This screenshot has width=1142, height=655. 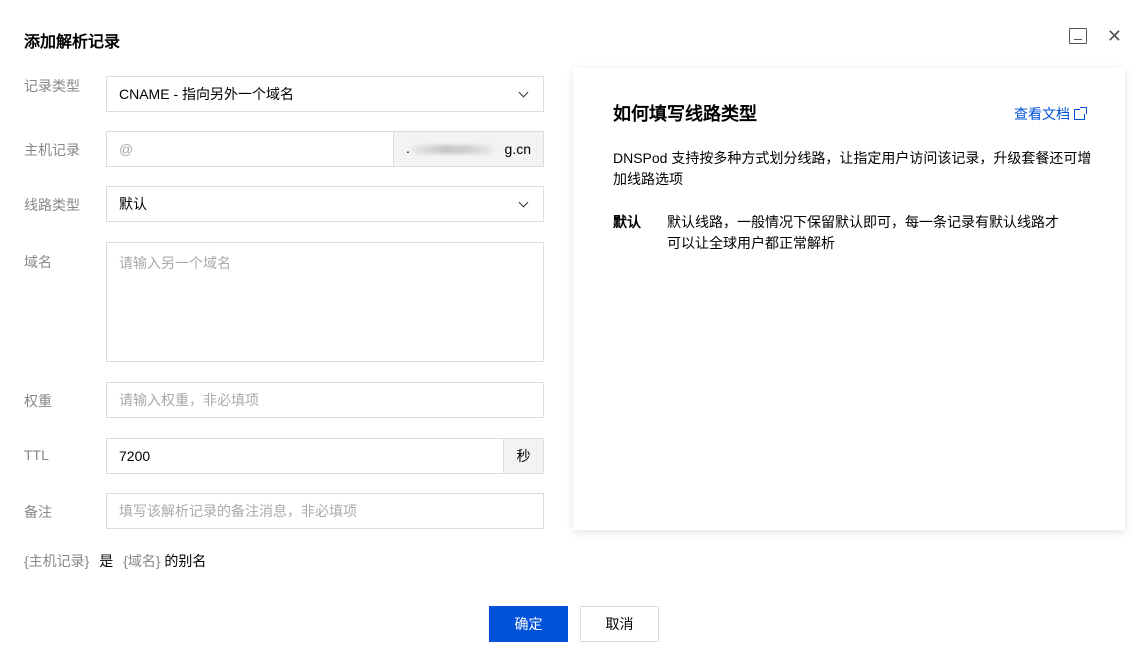 I want to click on line-term: 默认, so click(x=627, y=222).